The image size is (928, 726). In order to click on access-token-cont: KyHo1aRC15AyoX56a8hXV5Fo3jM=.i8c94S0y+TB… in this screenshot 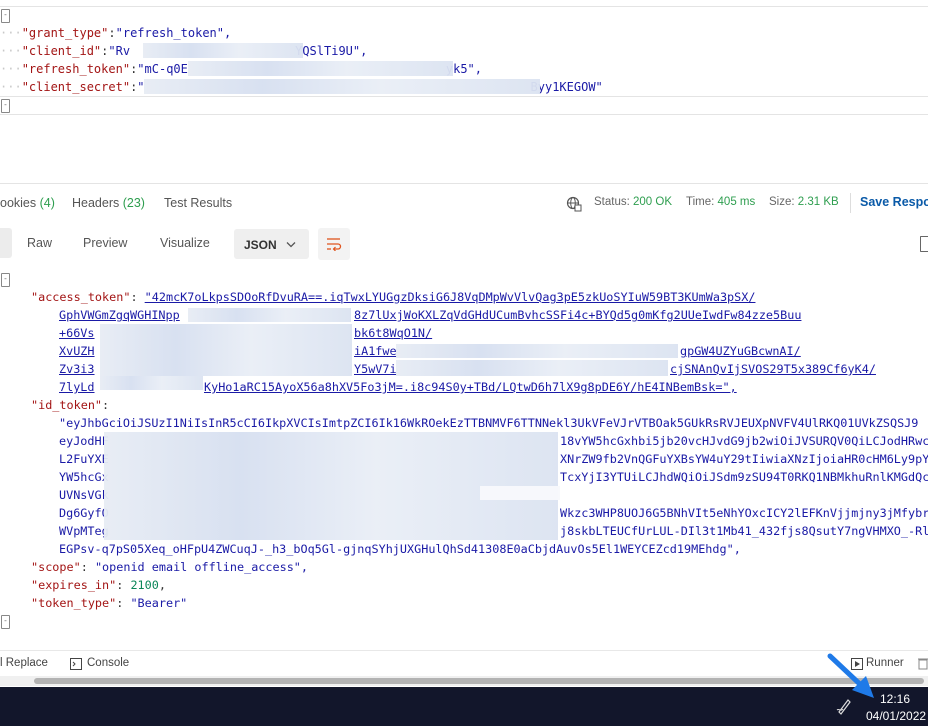, I will do `click(470, 387)`.